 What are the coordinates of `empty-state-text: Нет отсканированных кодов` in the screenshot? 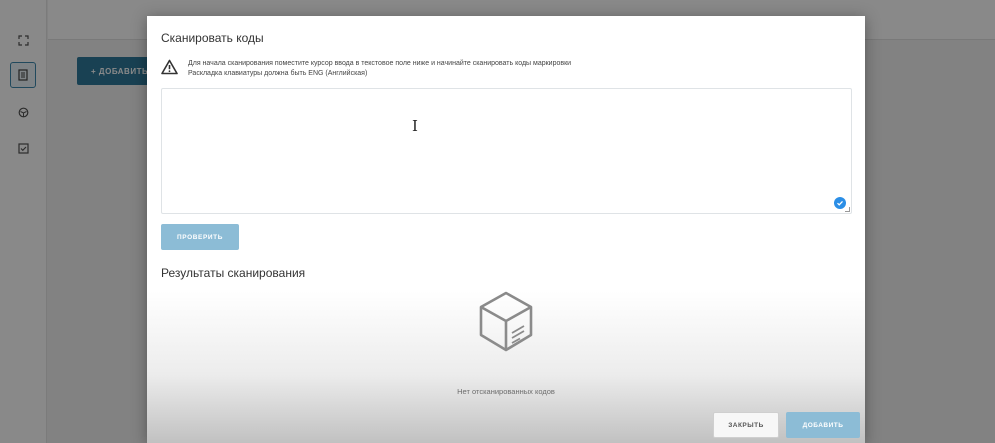 It's located at (506, 391).